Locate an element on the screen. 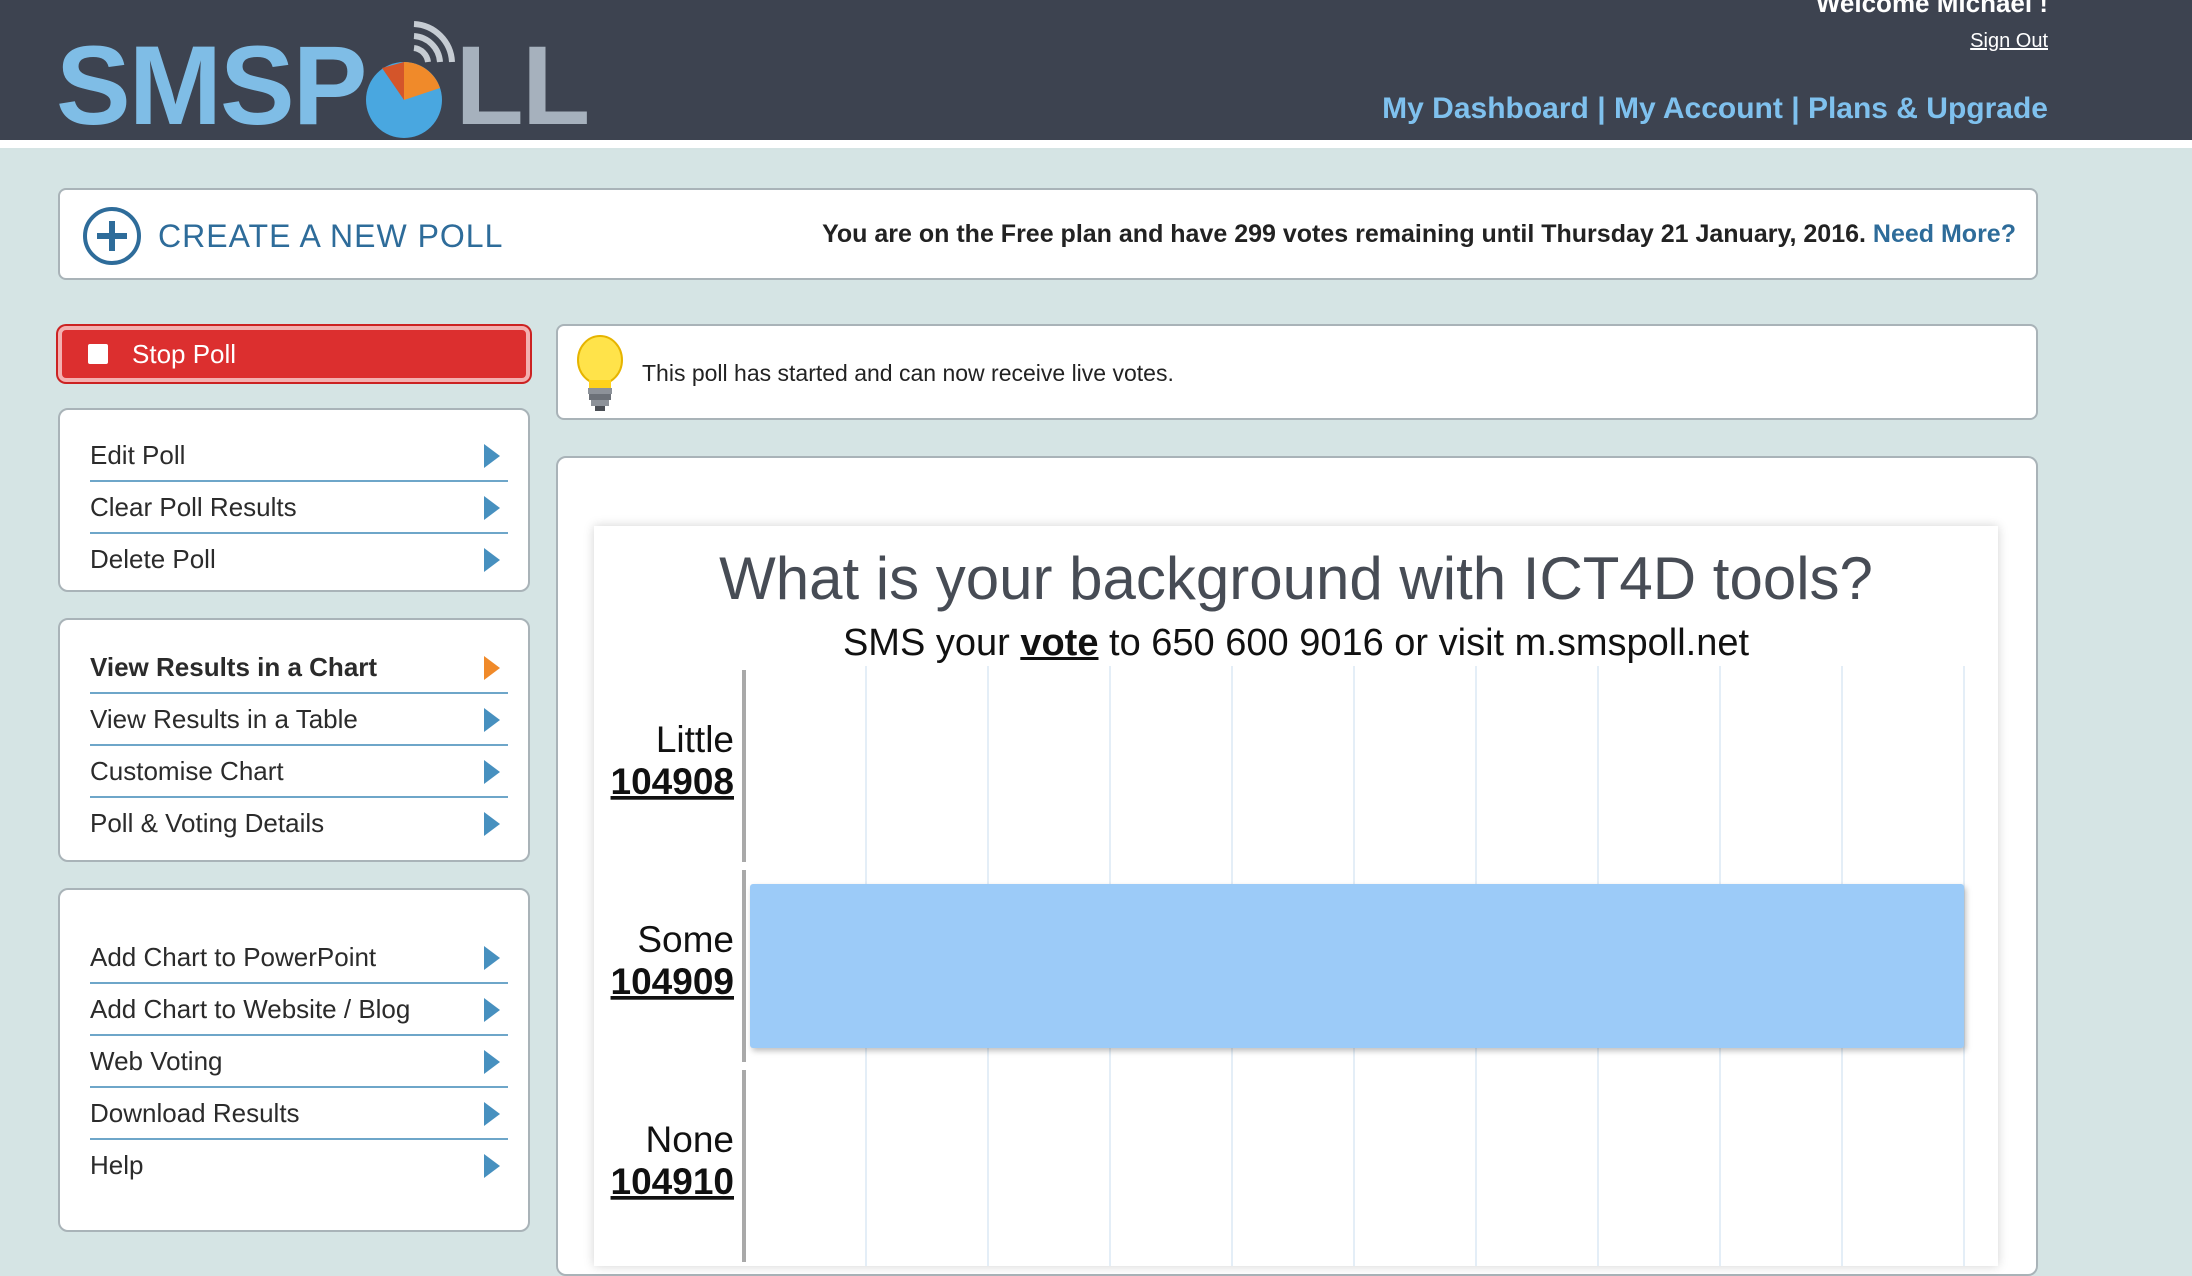  sidebar-item-label: Web Voting is located at coordinates (156, 1061).